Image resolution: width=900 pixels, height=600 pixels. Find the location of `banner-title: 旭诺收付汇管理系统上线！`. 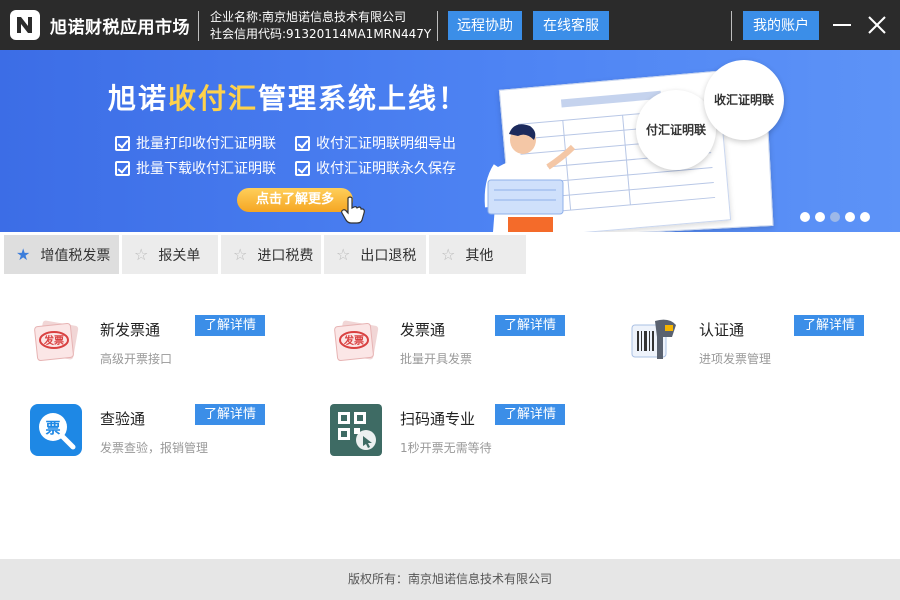

banner-title: 旭诺收付汇管理系统上线！ is located at coordinates (288, 98).